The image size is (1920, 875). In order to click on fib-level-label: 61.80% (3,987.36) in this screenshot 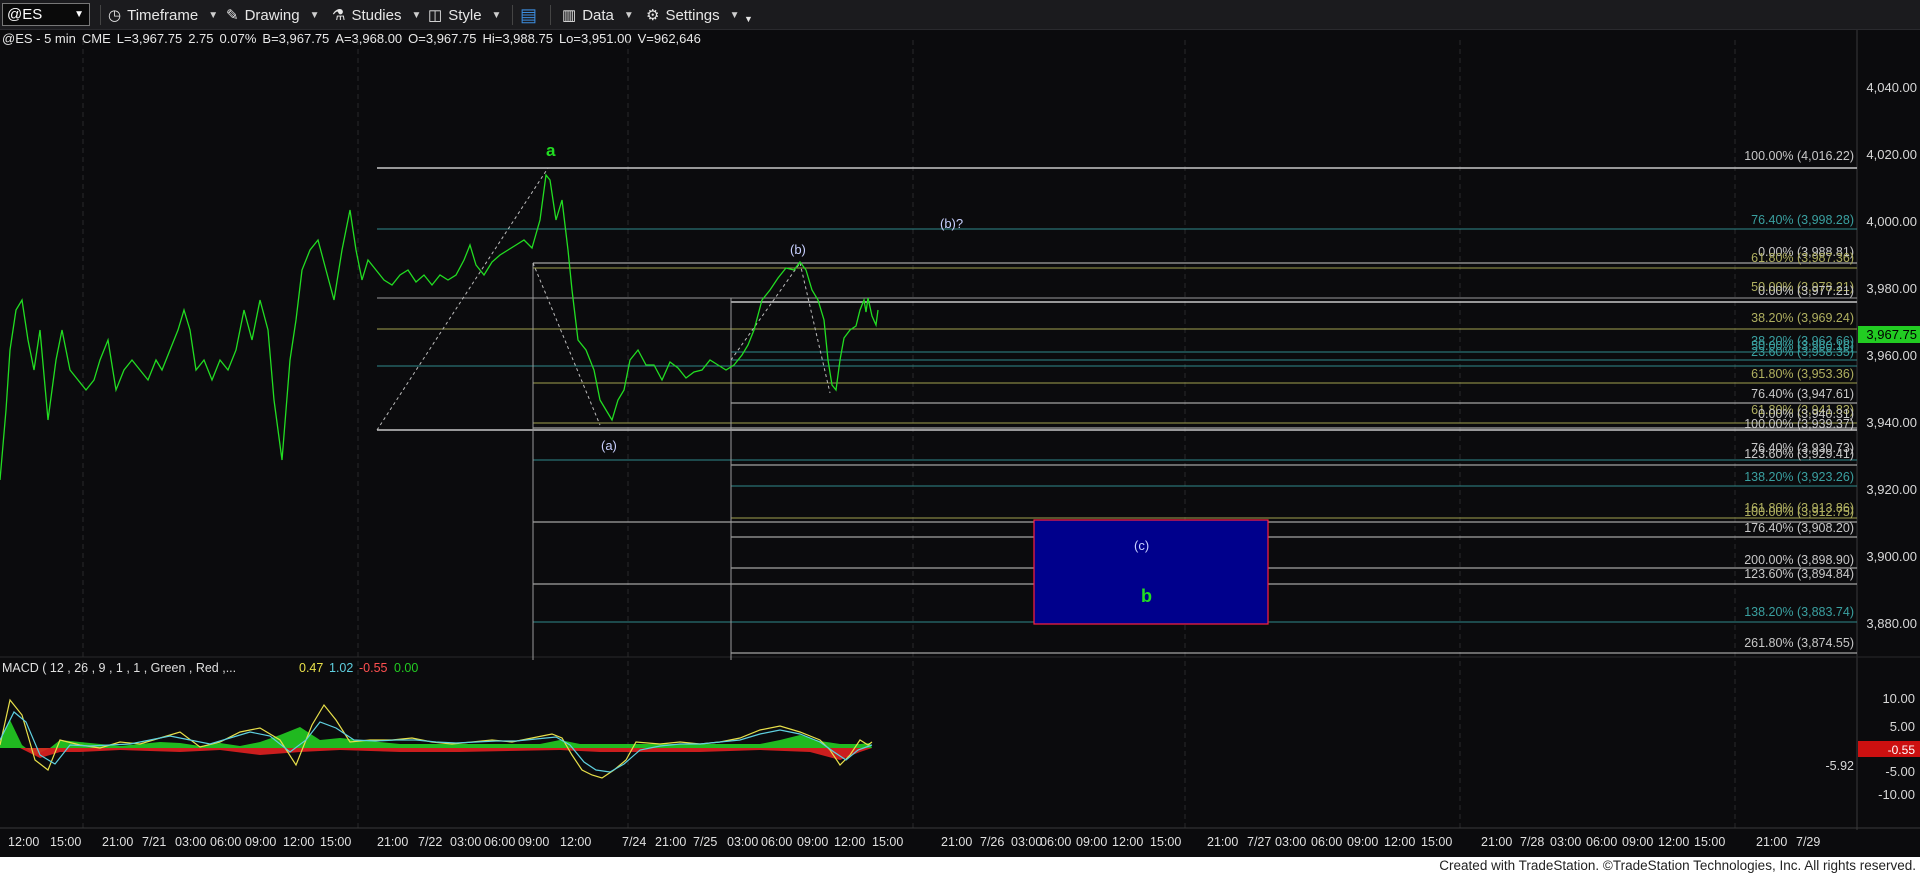, I will do `click(1802, 258)`.